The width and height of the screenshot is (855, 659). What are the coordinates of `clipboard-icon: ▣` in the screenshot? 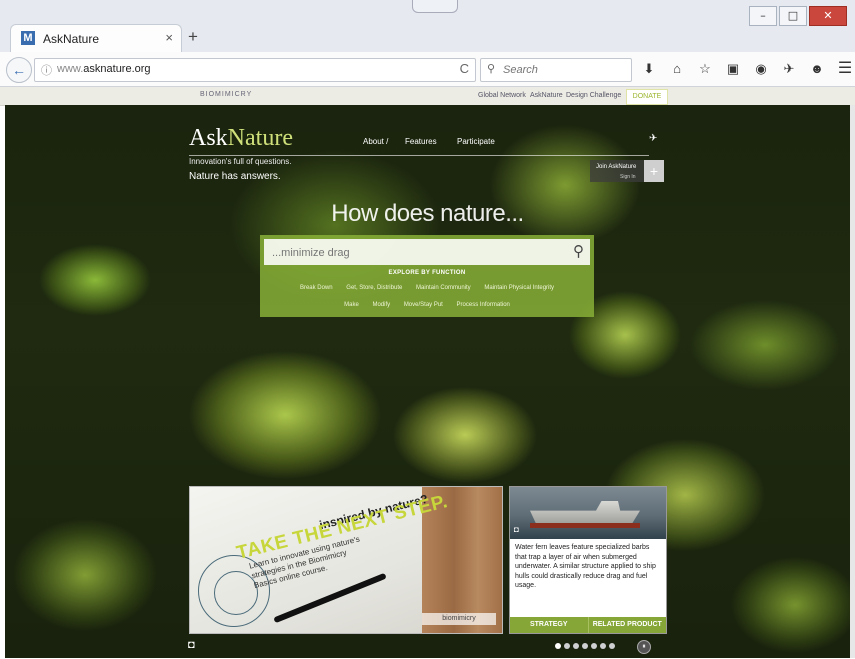 It's located at (733, 69).